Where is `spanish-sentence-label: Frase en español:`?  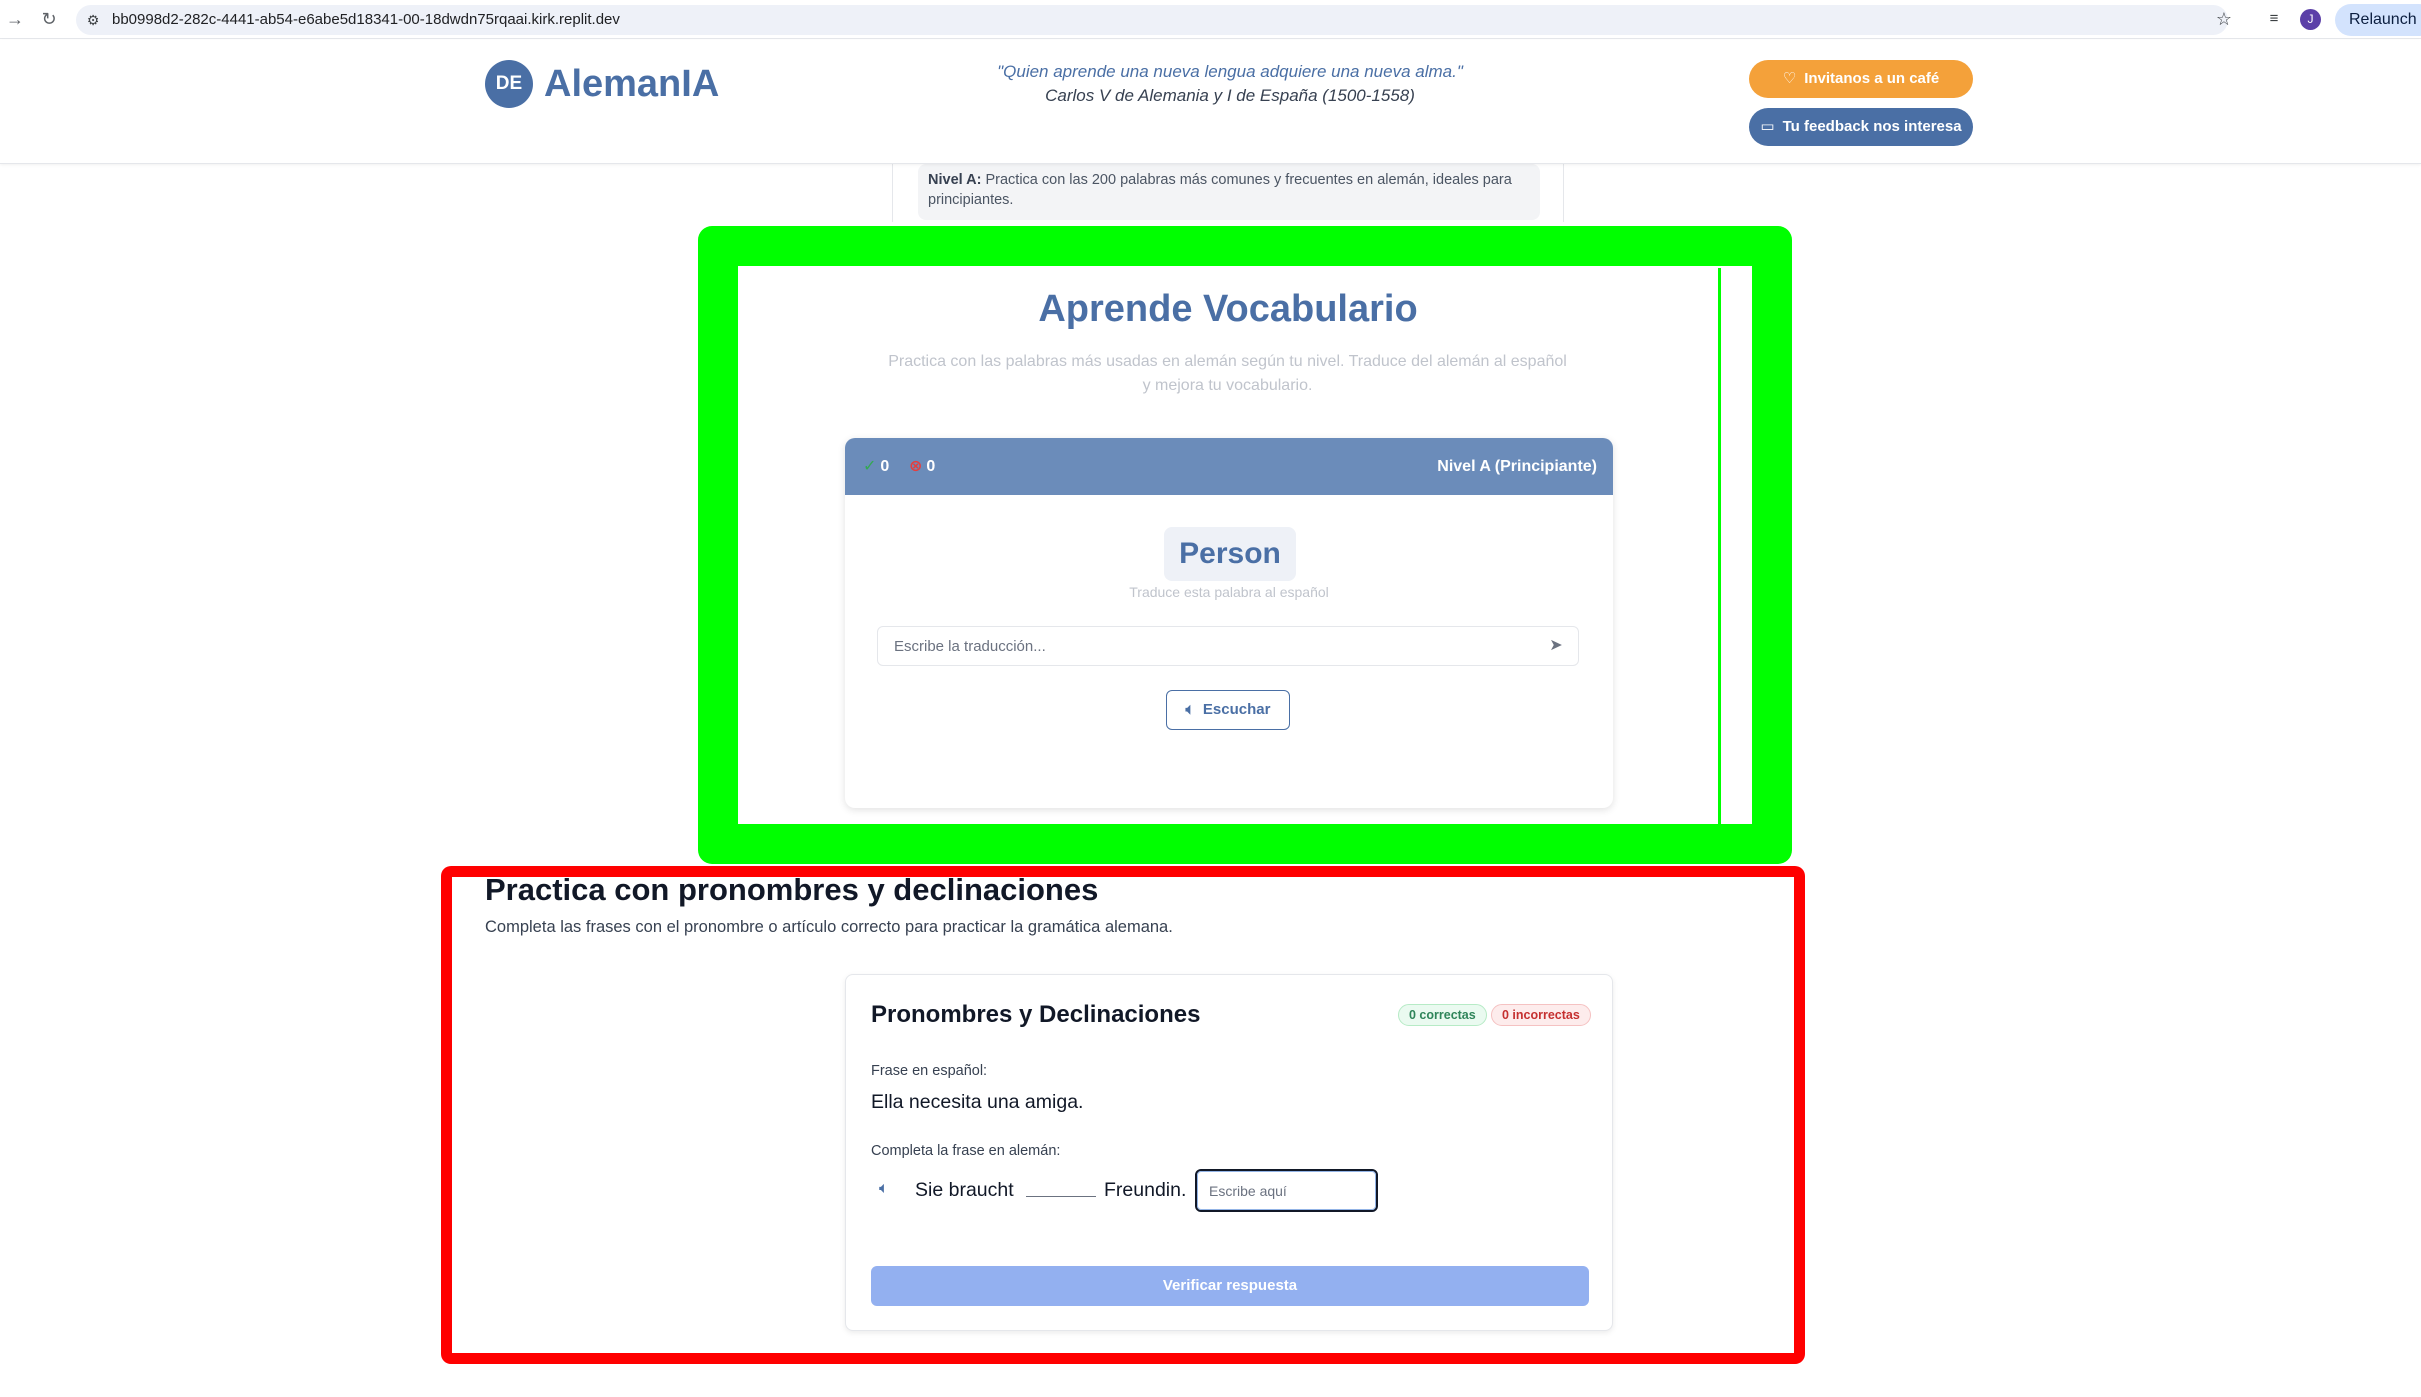
spanish-sentence-label: Frase en español: is located at coordinates (929, 1071).